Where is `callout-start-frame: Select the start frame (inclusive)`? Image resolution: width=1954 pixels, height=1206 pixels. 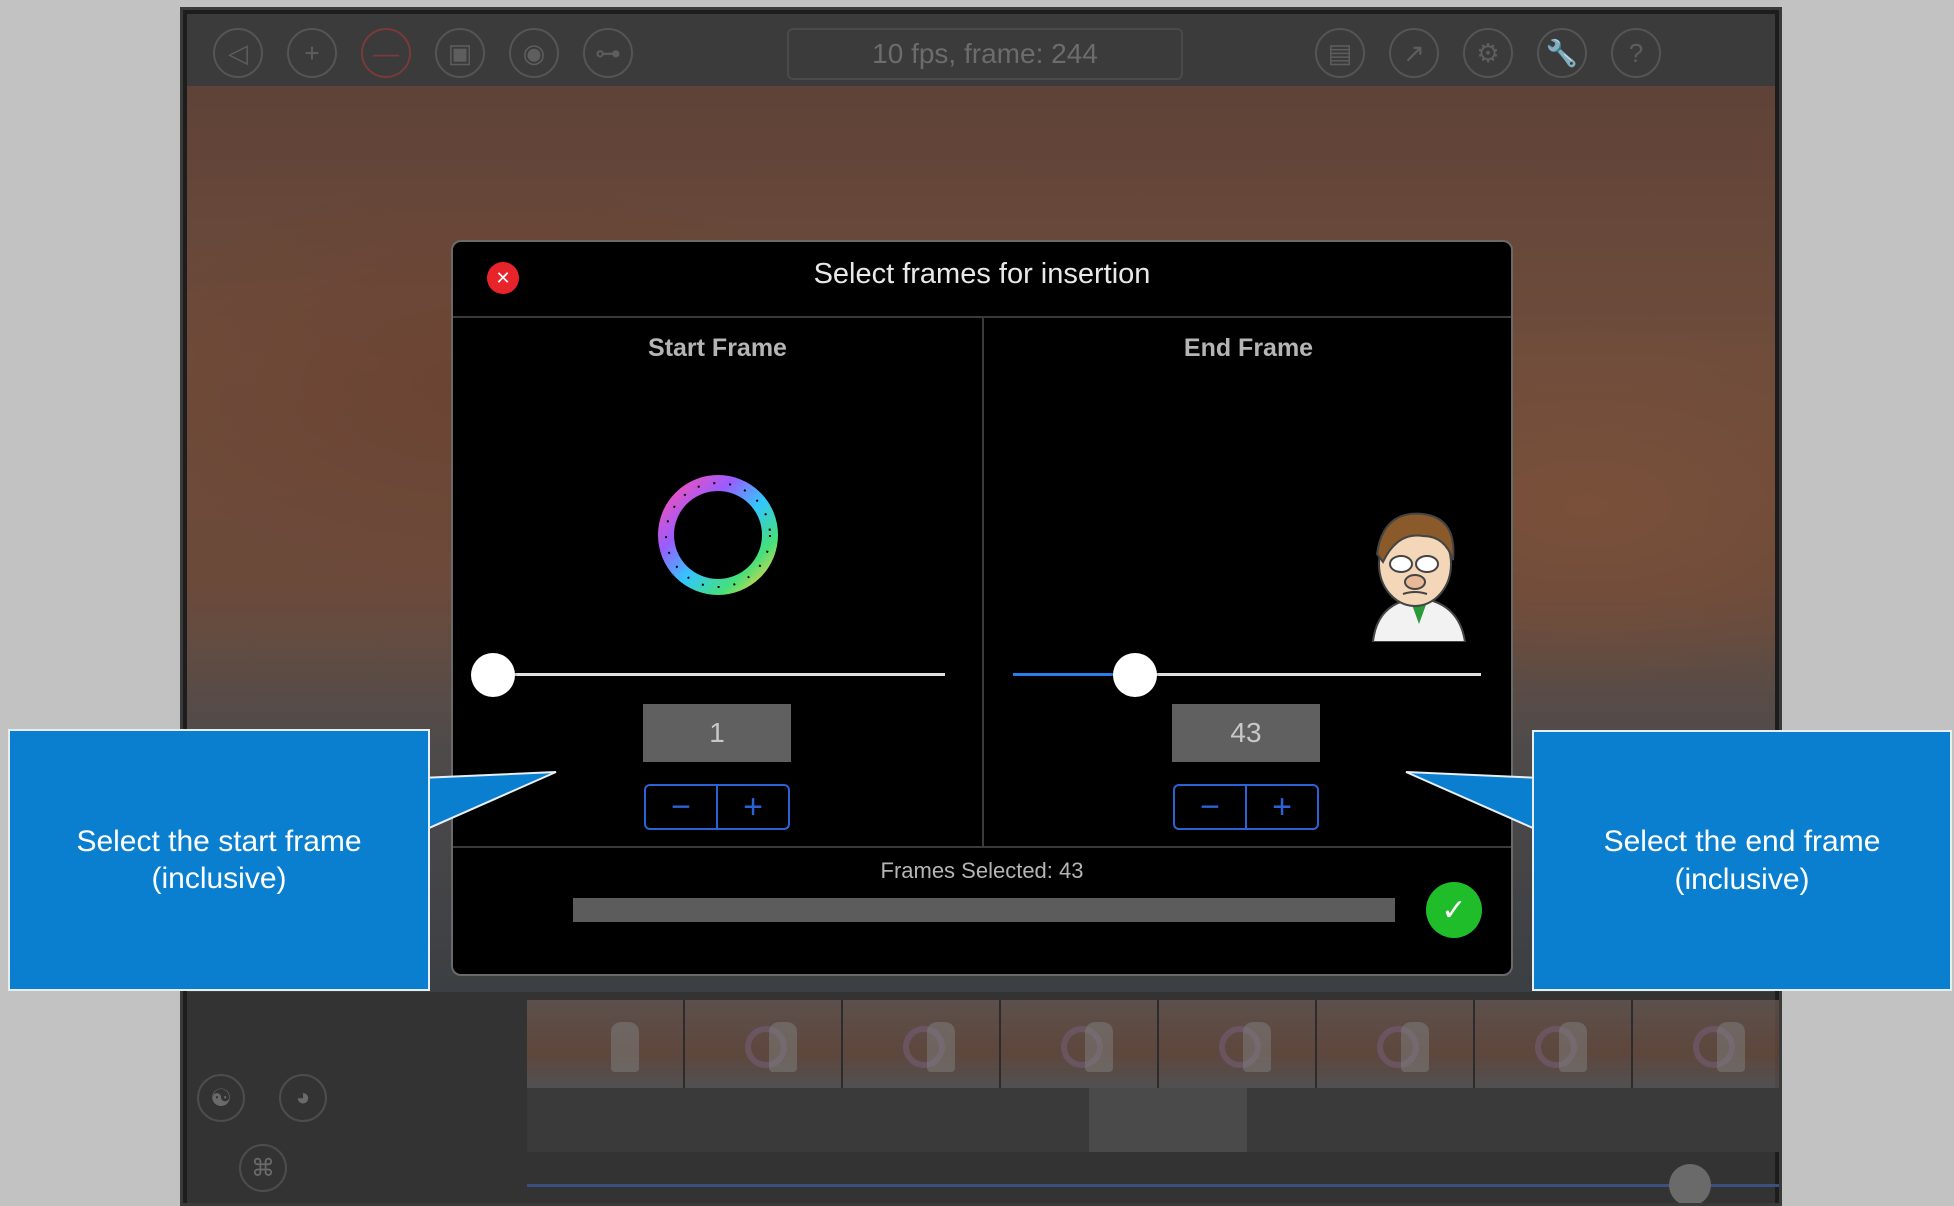 callout-start-frame: Select the start frame (inclusive) is located at coordinates (219, 860).